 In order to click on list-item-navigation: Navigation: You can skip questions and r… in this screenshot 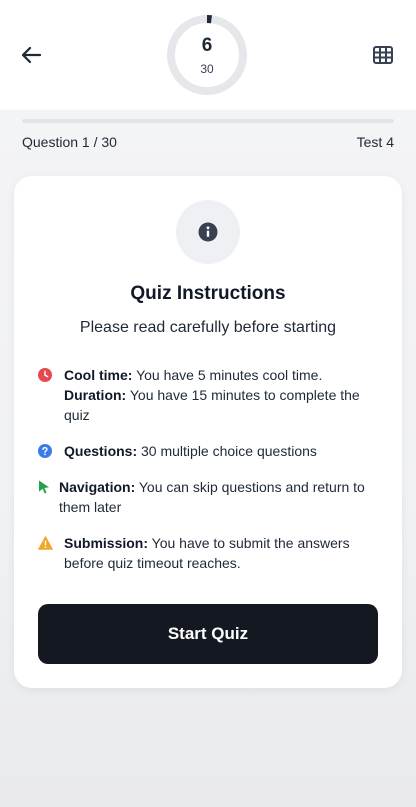, I will do `click(210, 497)`.